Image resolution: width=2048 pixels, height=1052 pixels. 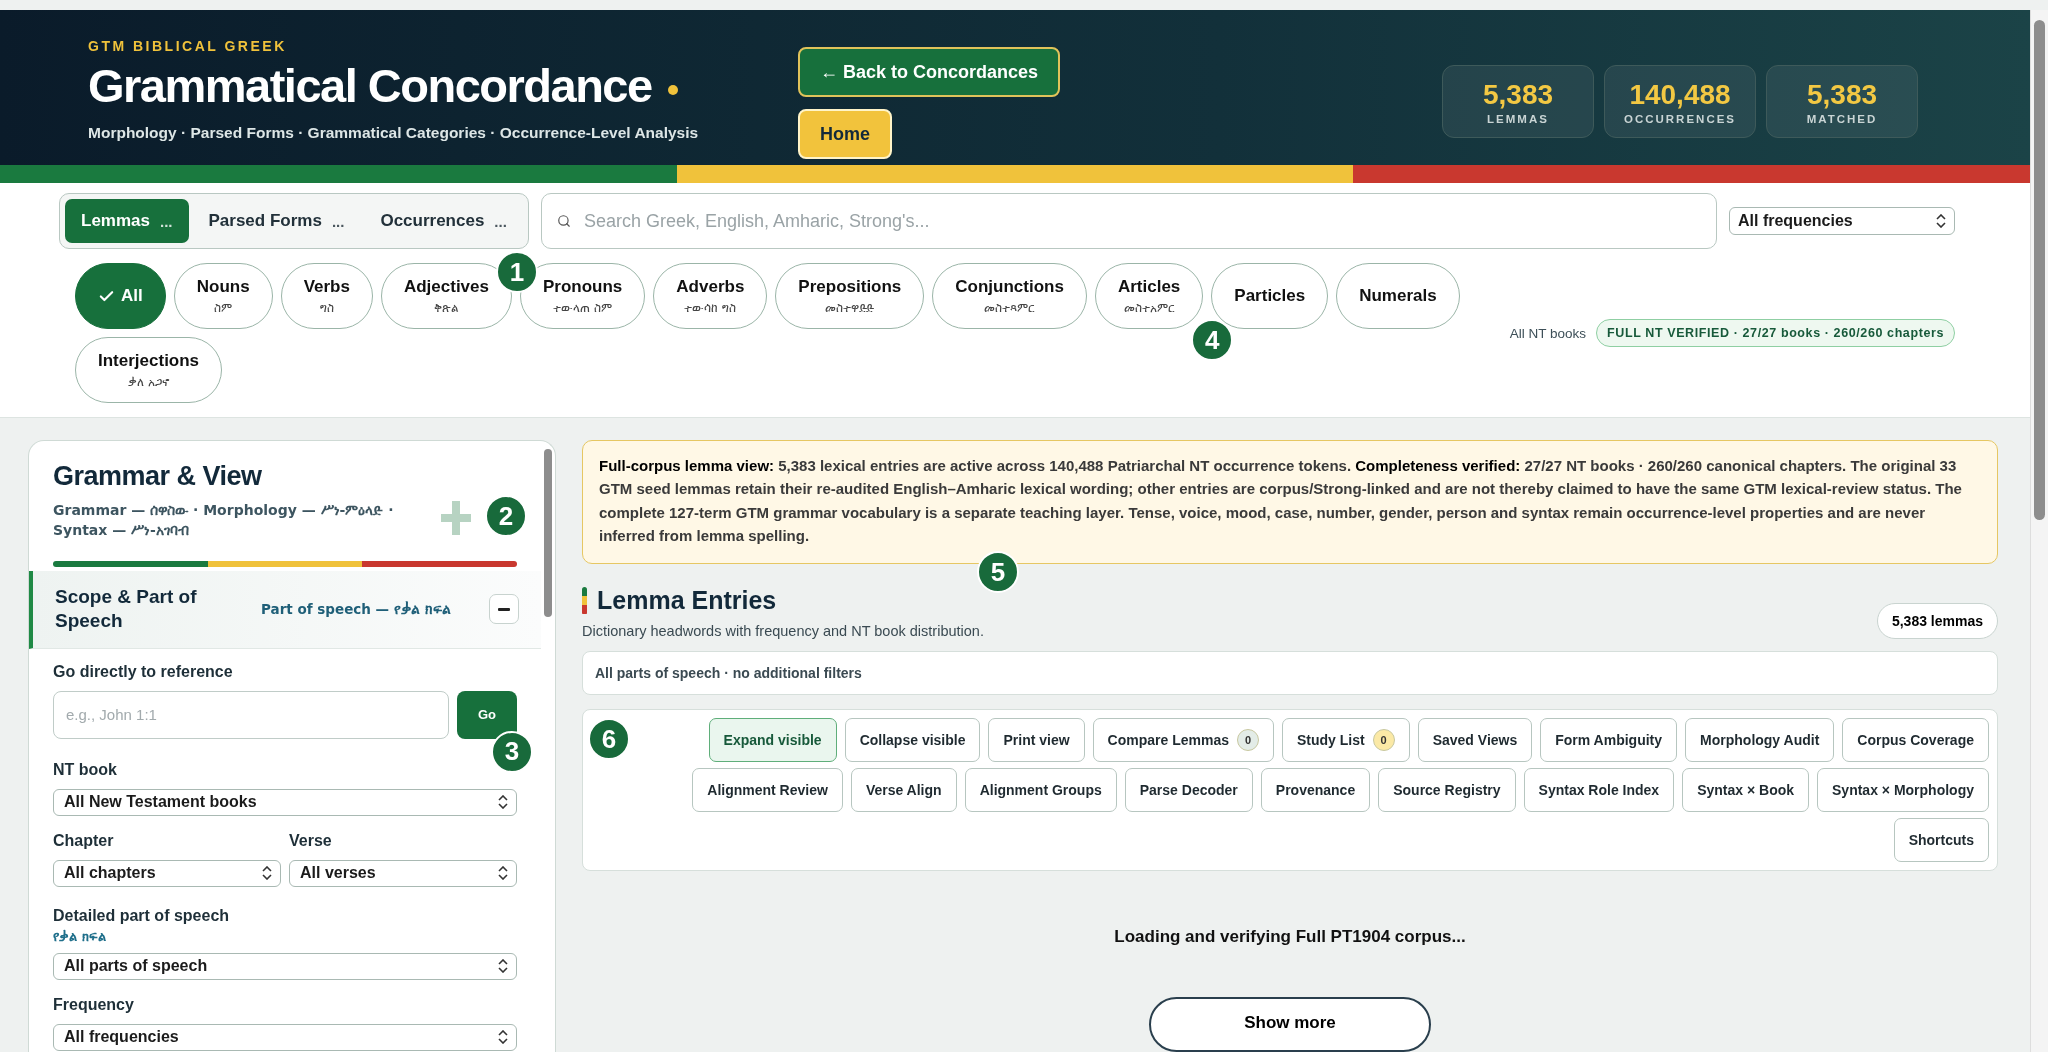 What do you see at coordinates (1680, 94) in the screenshot?
I see `stat-value: 140,488` at bounding box center [1680, 94].